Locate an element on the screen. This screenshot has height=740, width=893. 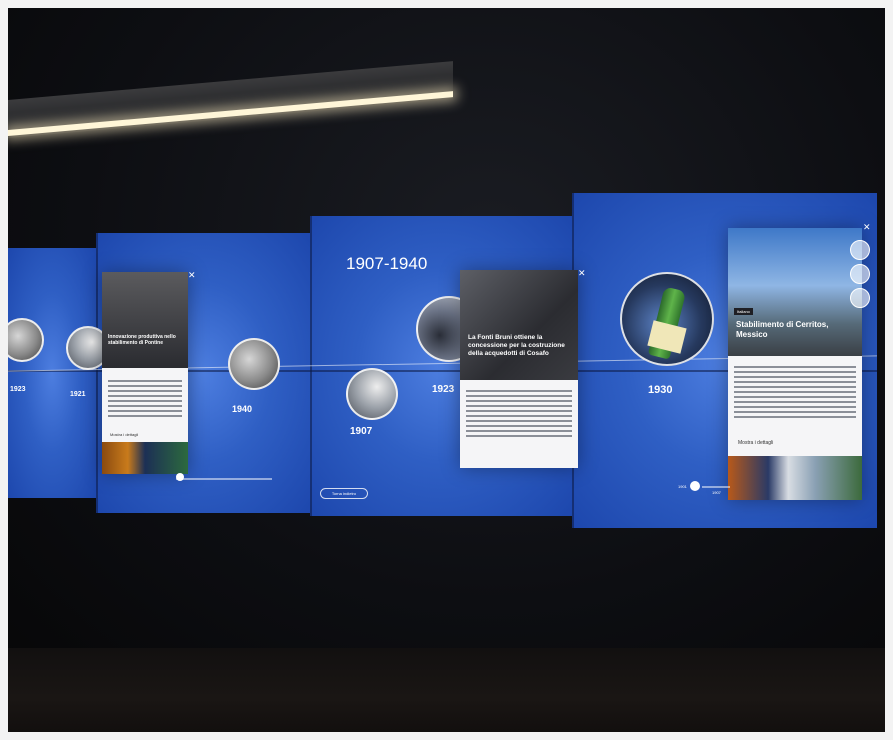
year-label: 1930 is located at coordinates (660, 390).